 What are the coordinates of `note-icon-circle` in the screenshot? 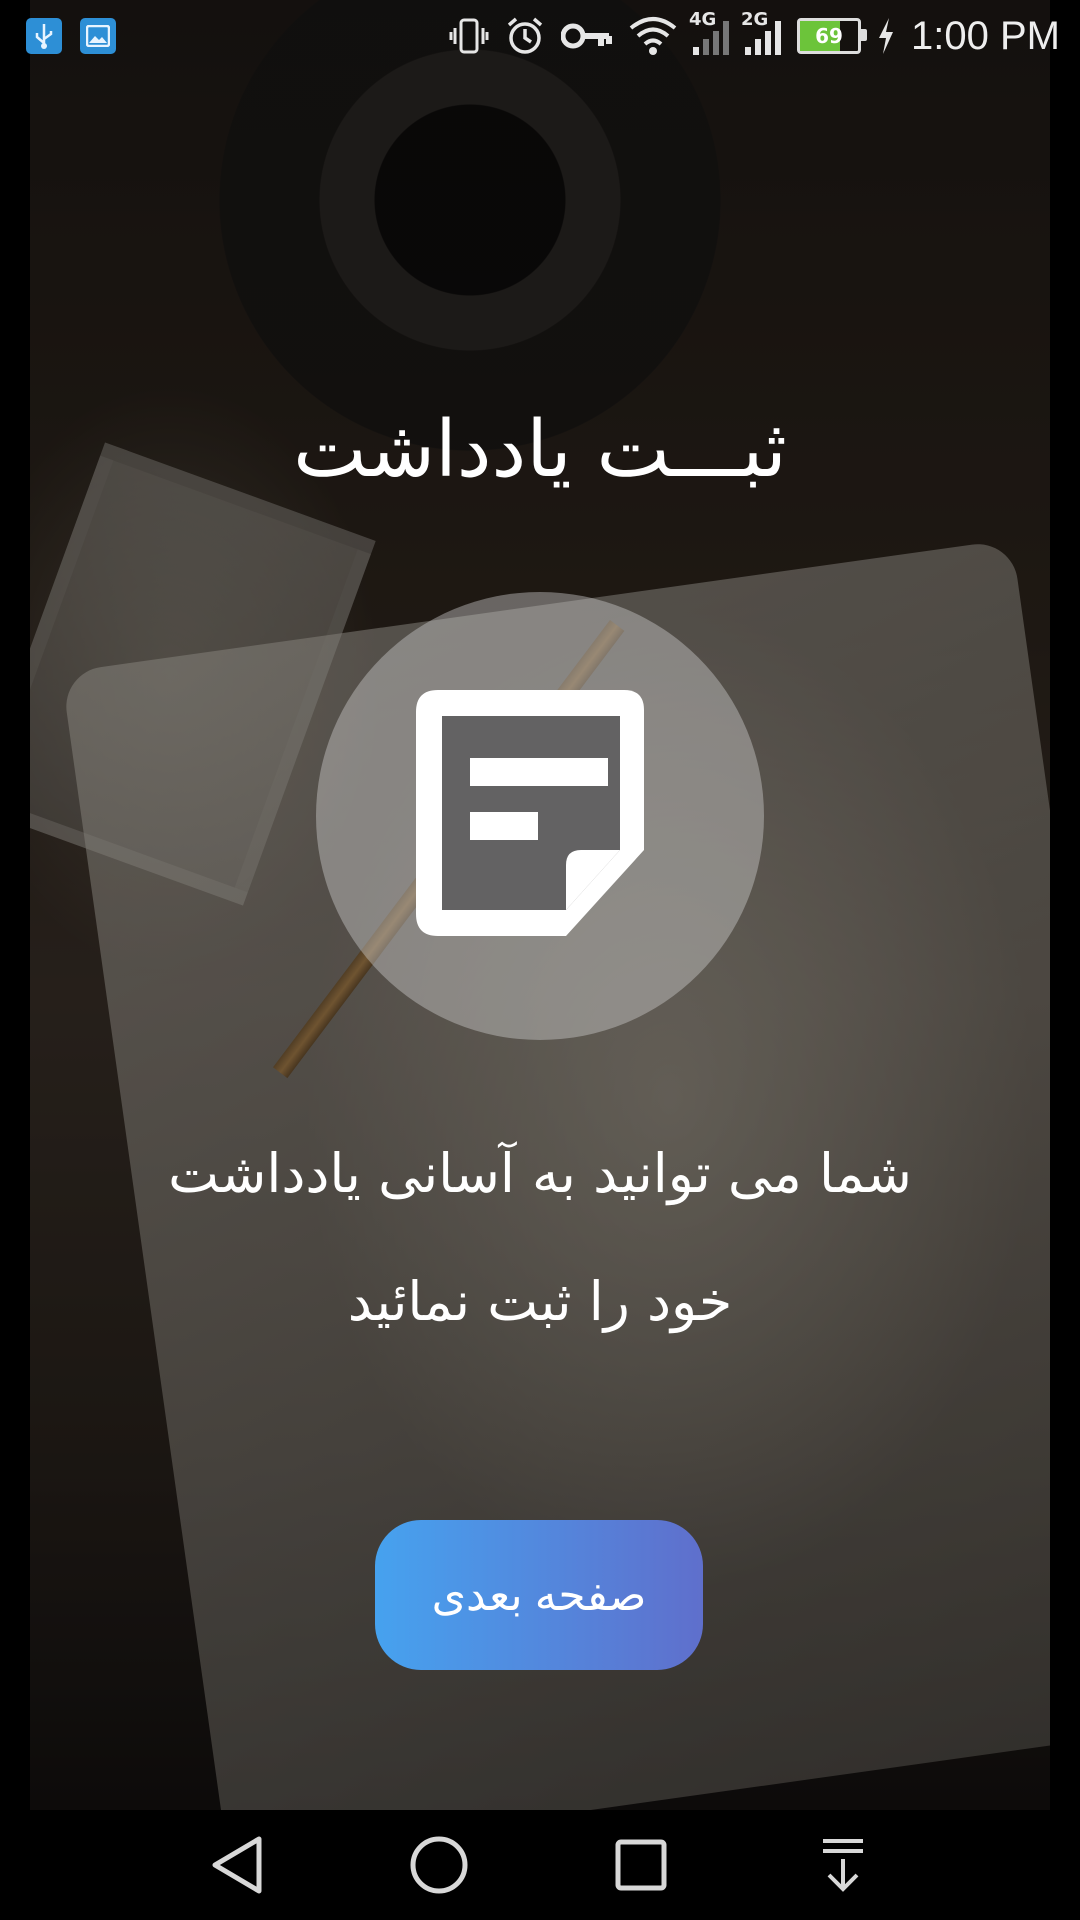 It's located at (540, 816).